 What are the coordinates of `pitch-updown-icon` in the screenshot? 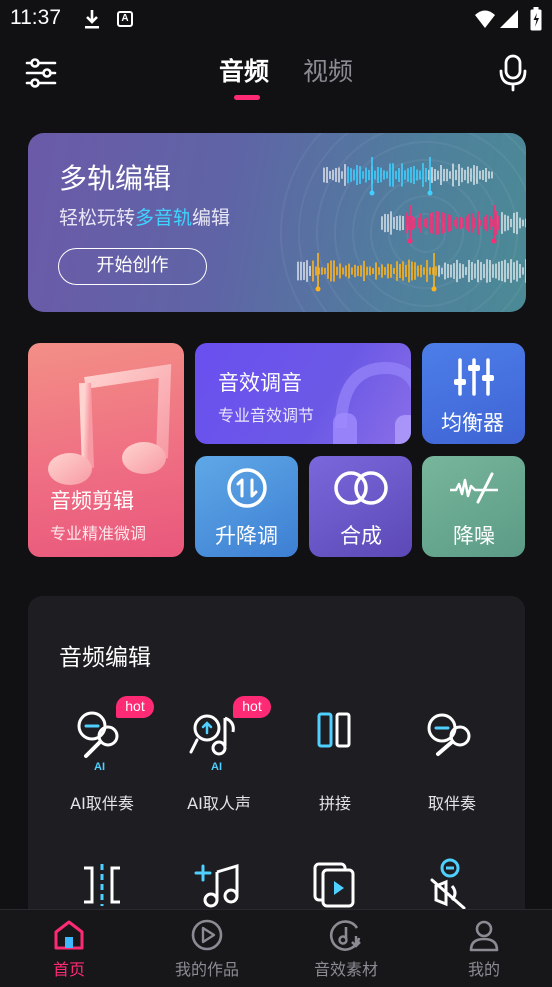 It's located at (247, 488).